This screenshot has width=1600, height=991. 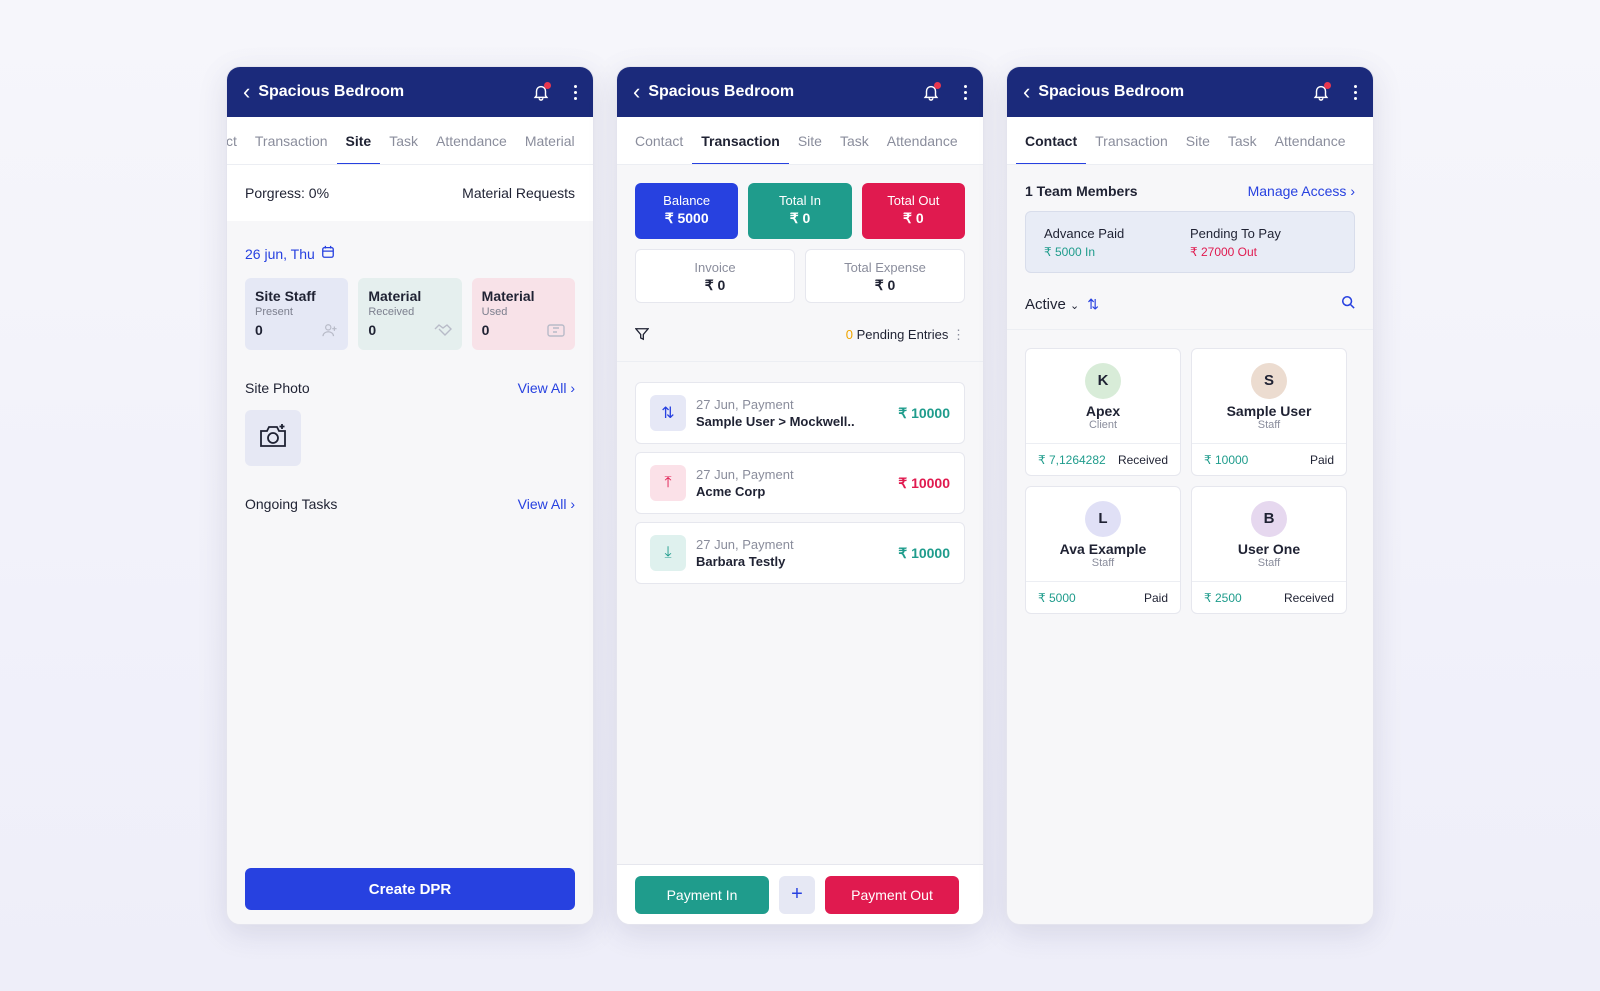 I want to click on transaction-row: ⤒ 27 Jun, Payment Acme Corp ₹ 10000, so click(x=800, y=483).